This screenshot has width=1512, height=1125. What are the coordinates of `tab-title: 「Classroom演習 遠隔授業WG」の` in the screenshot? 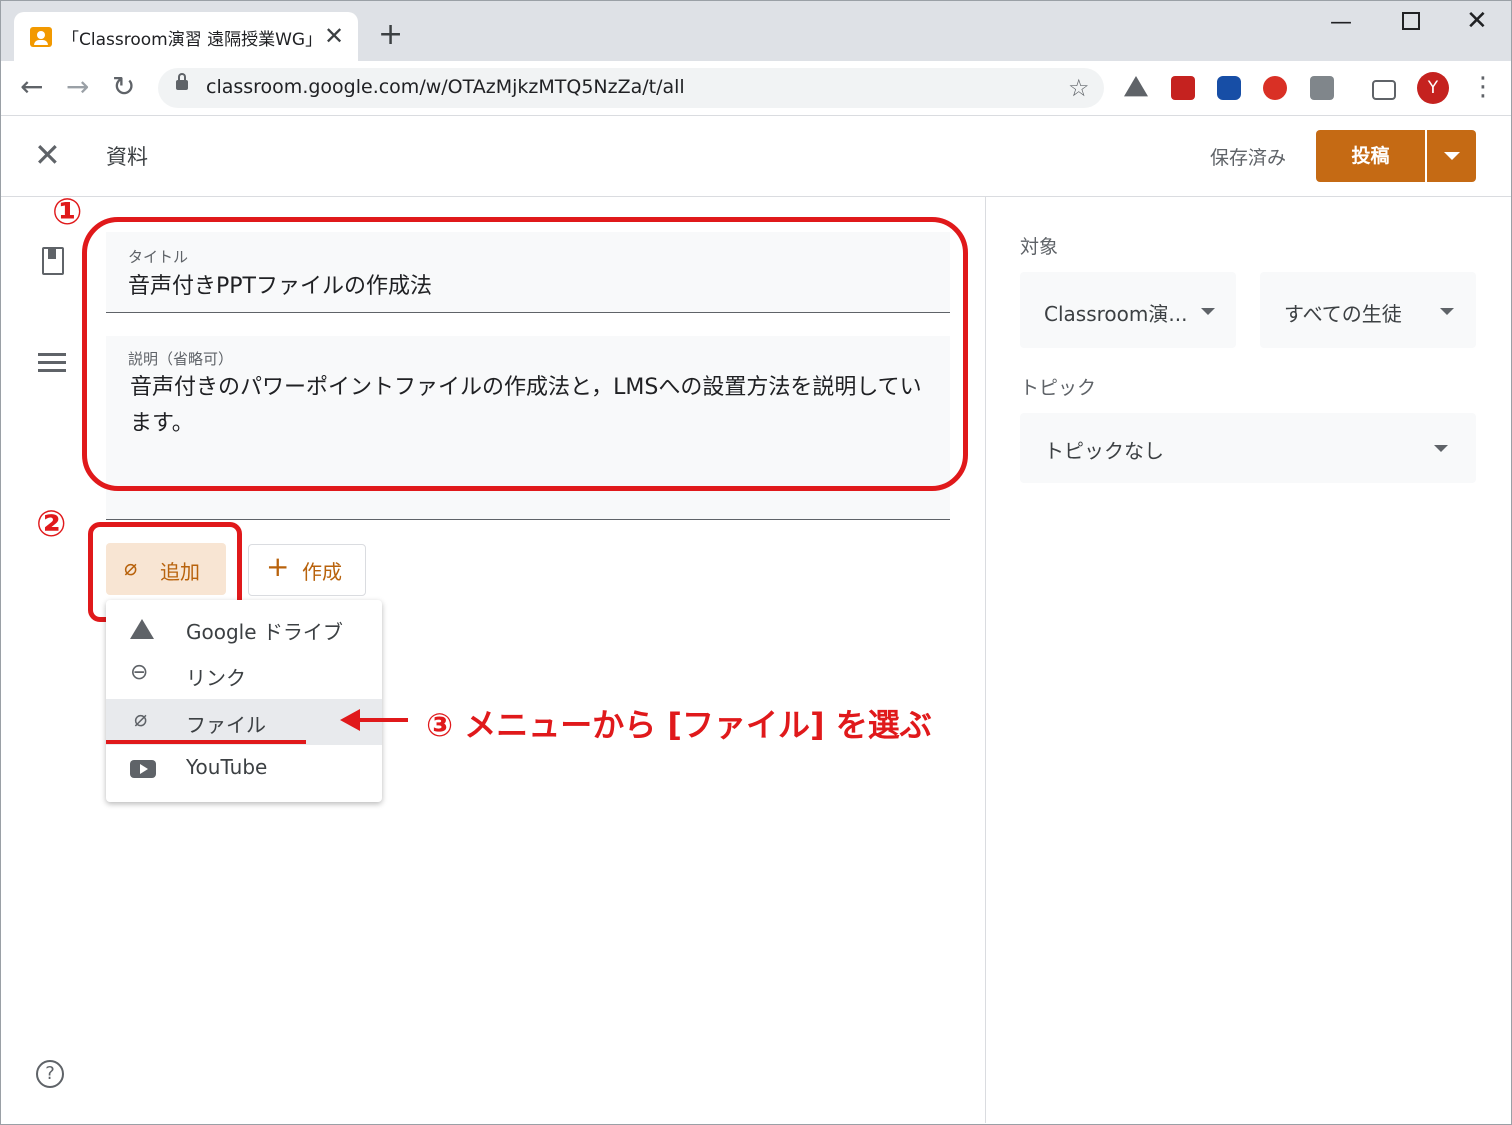 It's located at (187, 40).